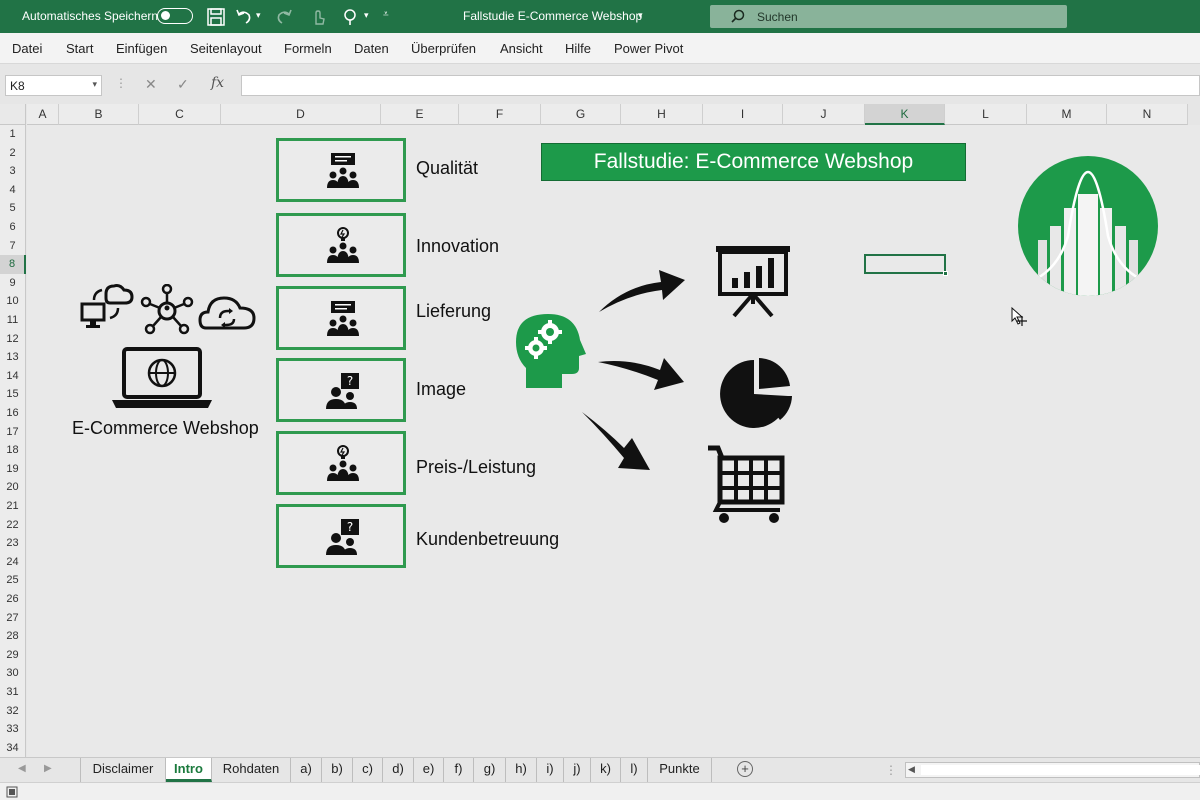  Describe the element at coordinates (578, 48) in the screenshot. I see `menu-hilfe: Hilfe` at that location.